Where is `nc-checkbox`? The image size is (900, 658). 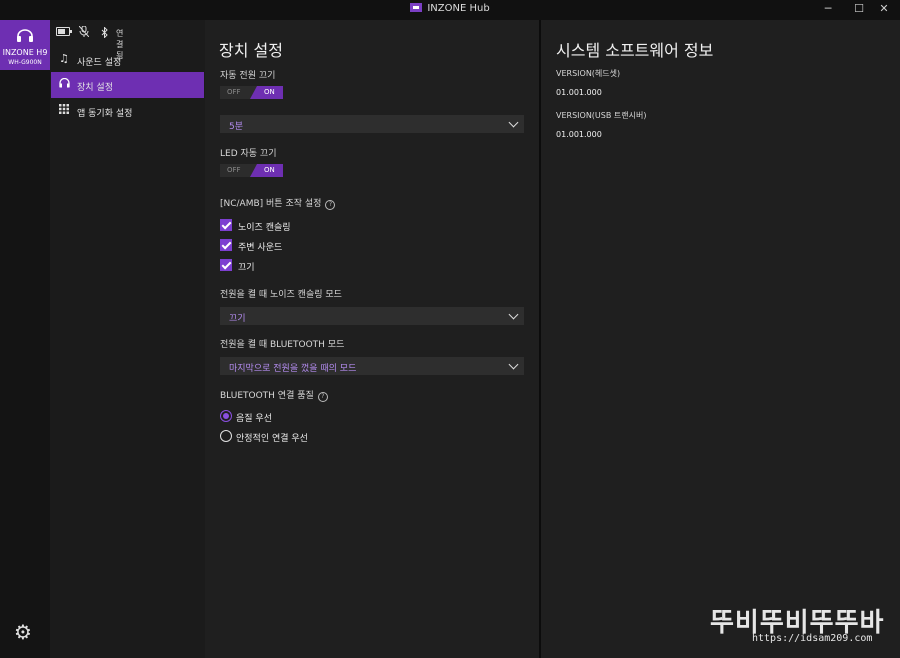 nc-checkbox is located at coordinates (226, 225).